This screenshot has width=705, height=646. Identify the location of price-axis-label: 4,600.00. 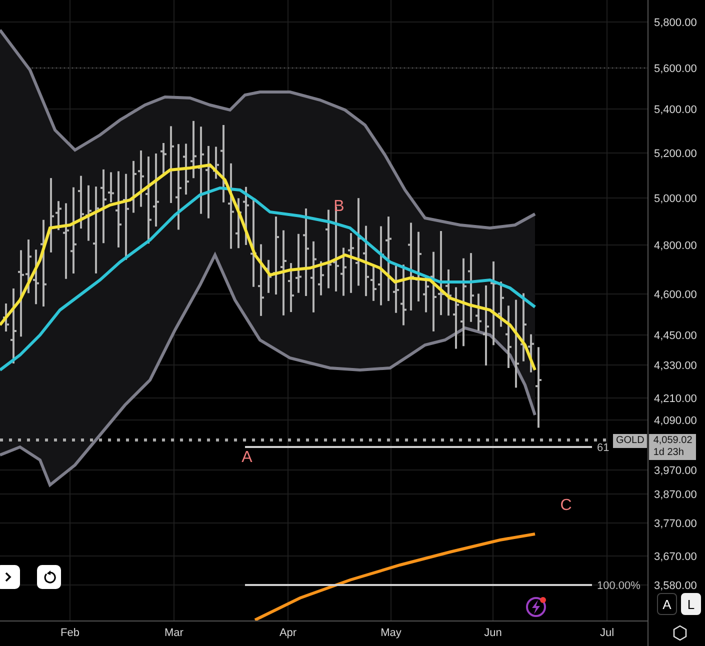
(675, 295).